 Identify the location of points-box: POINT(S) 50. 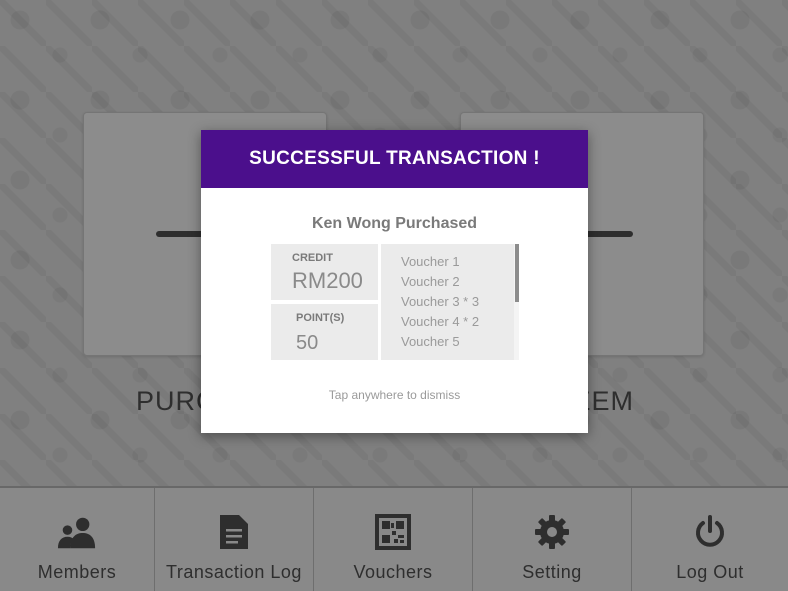
(324, 332).